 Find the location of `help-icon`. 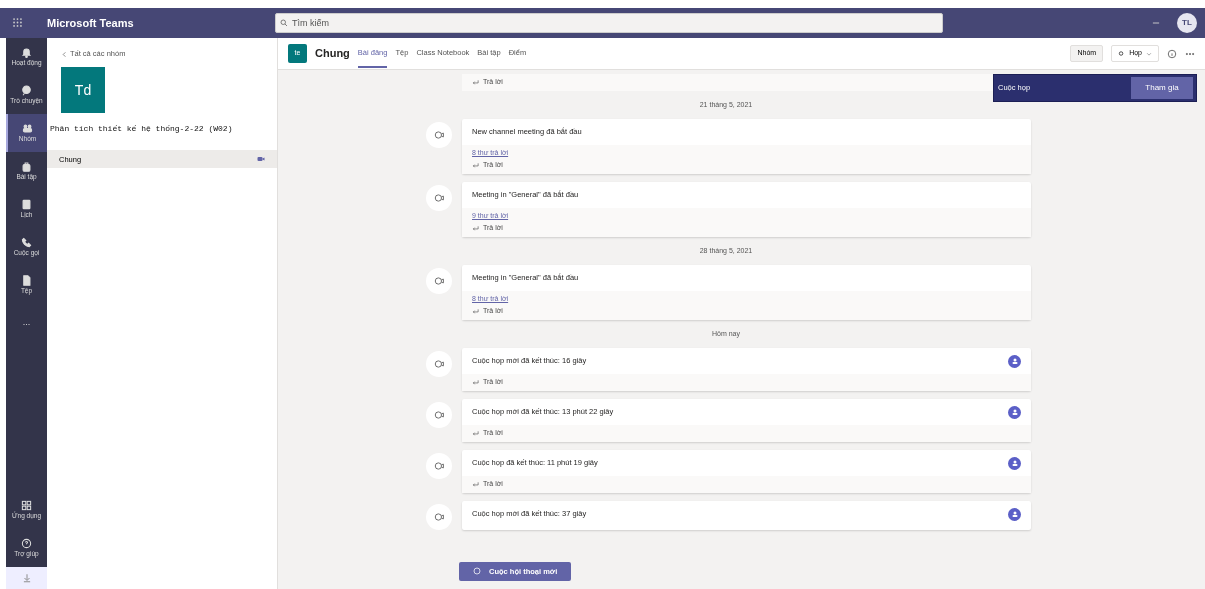

help-icon is located at coordinates (26, 543).